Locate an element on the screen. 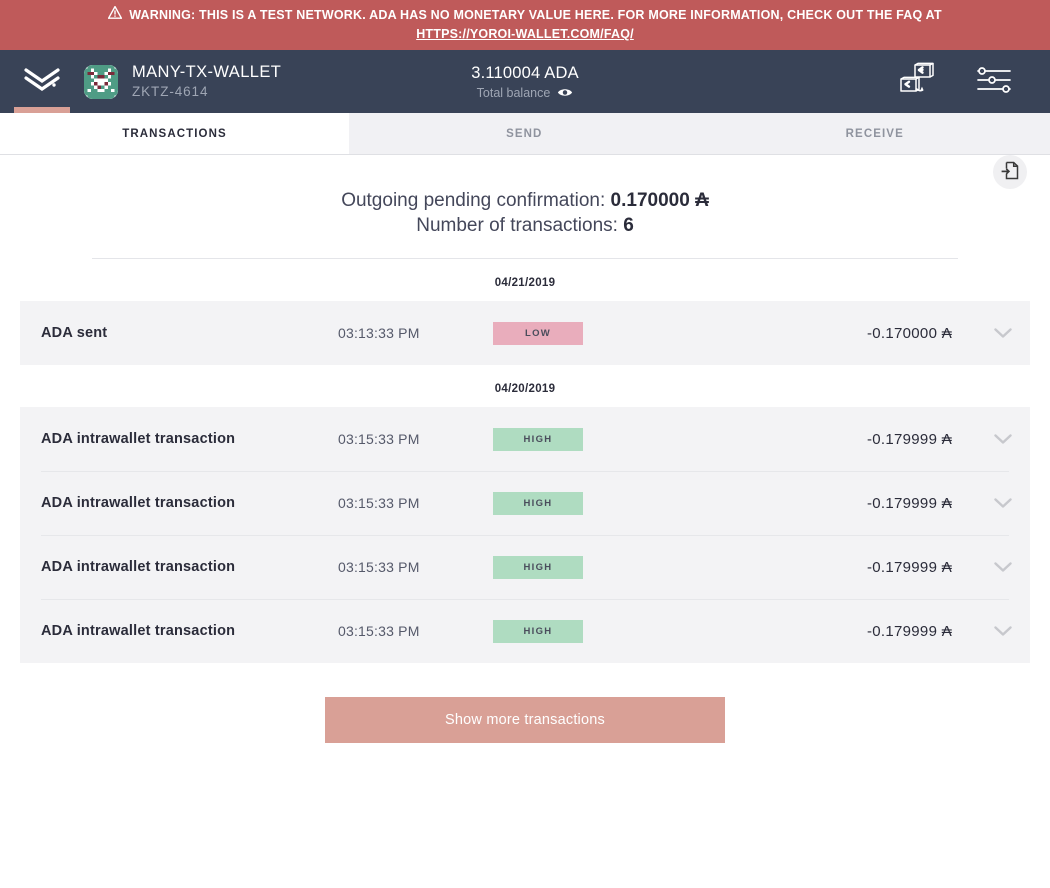 This screenshot has width=1050, height=888. pending-currency-symbol: ₳ is located at coordinates (702, 200).